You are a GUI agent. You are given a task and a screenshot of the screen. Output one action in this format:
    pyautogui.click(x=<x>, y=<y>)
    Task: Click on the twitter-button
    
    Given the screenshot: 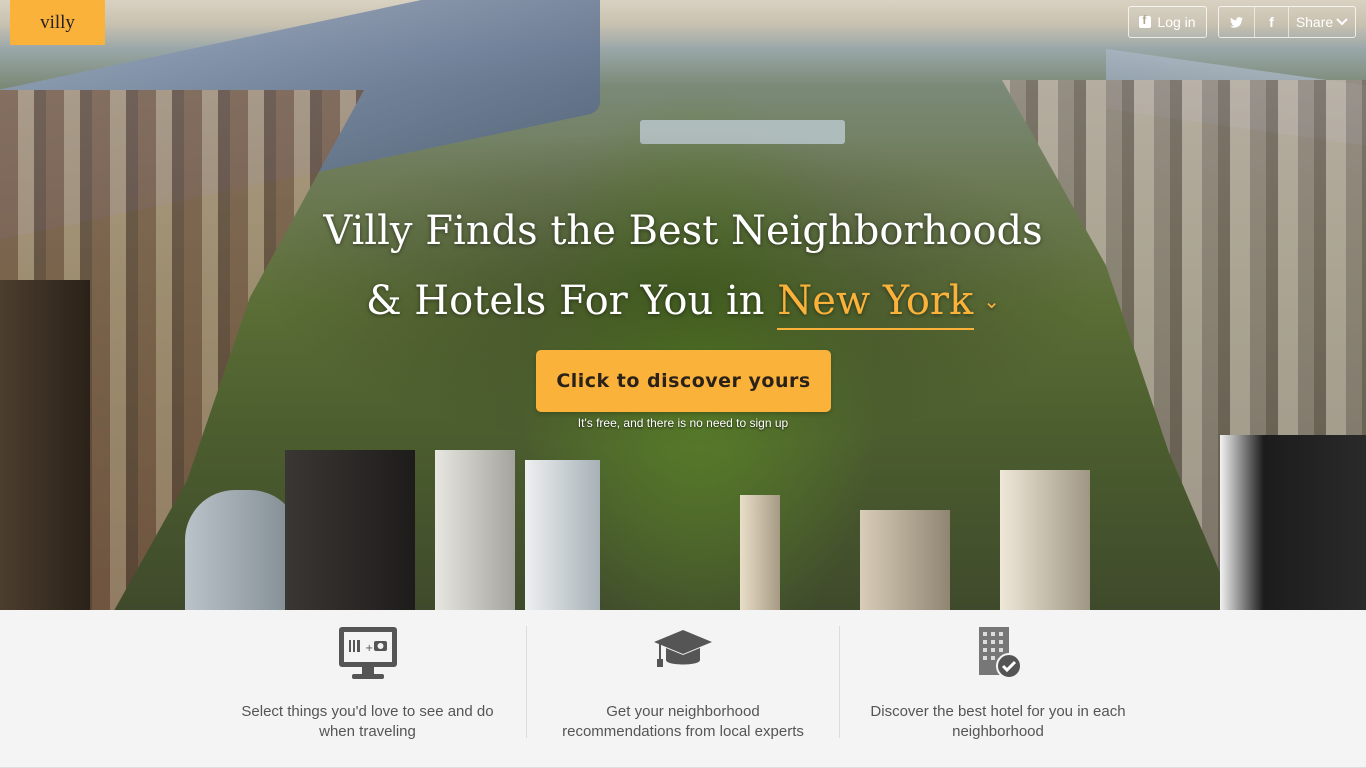 What is the action you would take?
    pyautogui.click(x=1237, y=22)
    